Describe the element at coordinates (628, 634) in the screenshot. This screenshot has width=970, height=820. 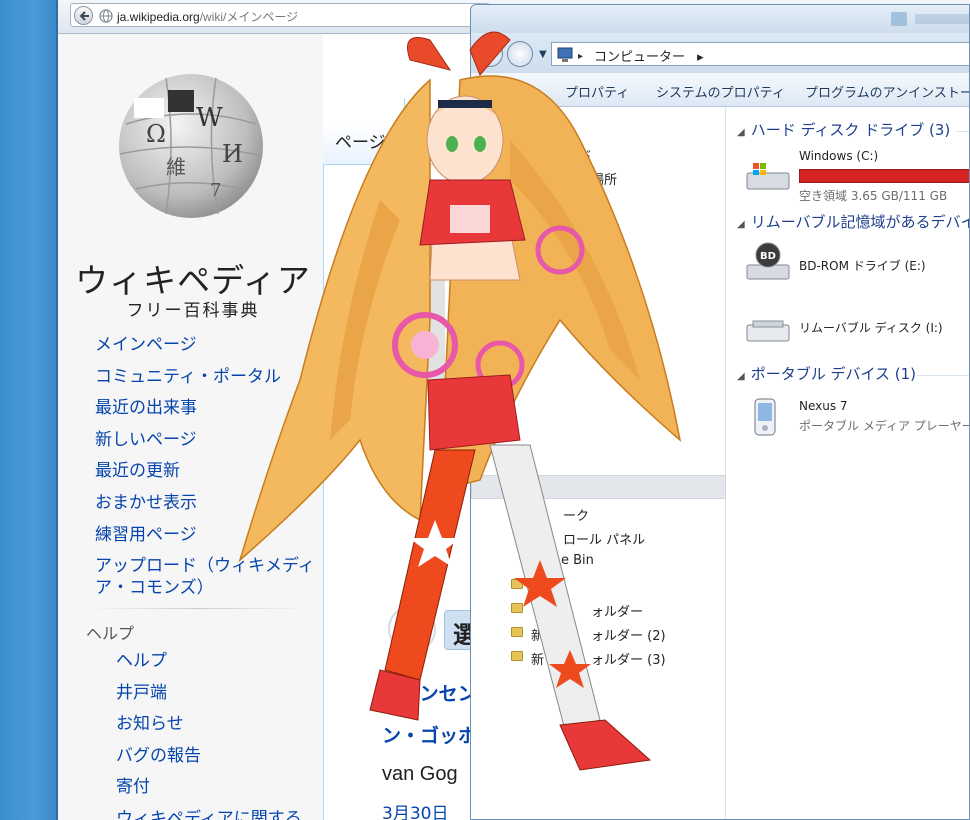
I see `nav-new-folder-2: ォルダー (2)` at that location.